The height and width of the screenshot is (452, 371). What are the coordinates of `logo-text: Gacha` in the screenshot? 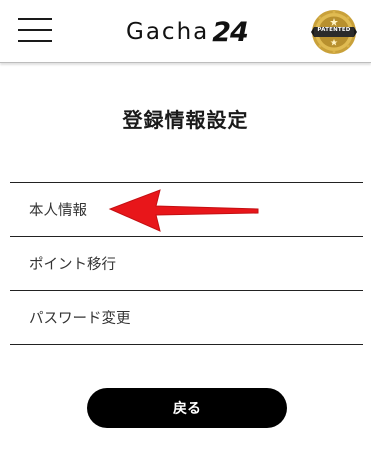 It's located at (168, 32).